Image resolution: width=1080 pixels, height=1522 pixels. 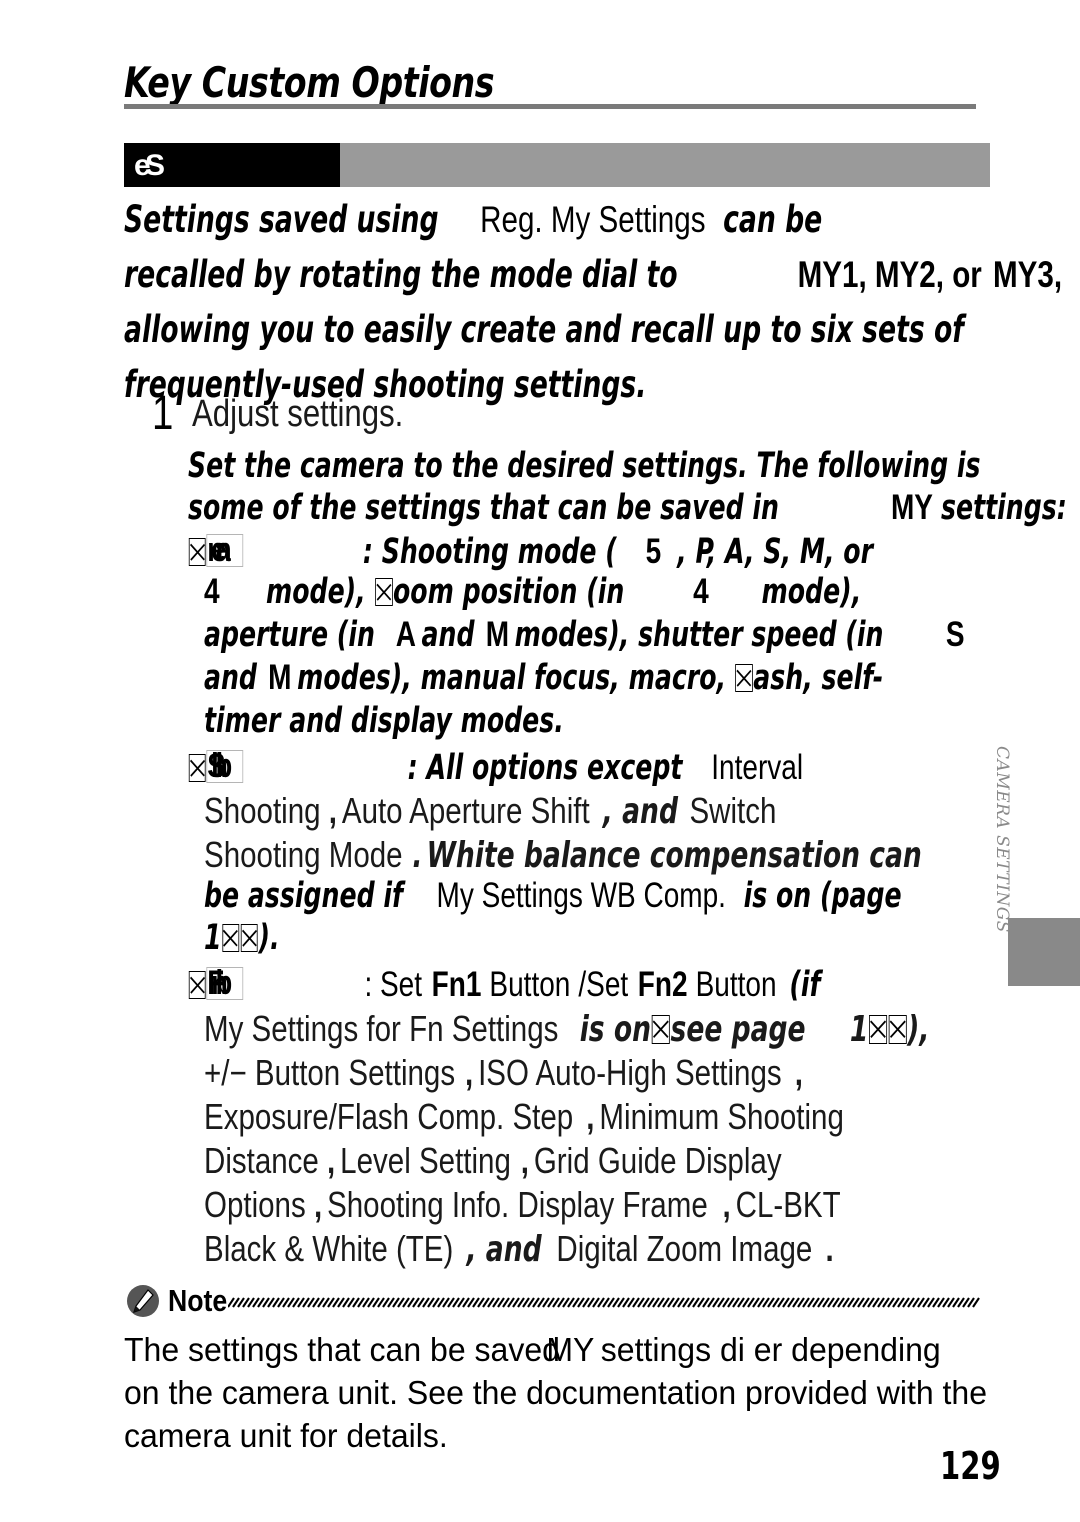 I want to click on page-title: Key Custom Options, so click(x=309, y=82).